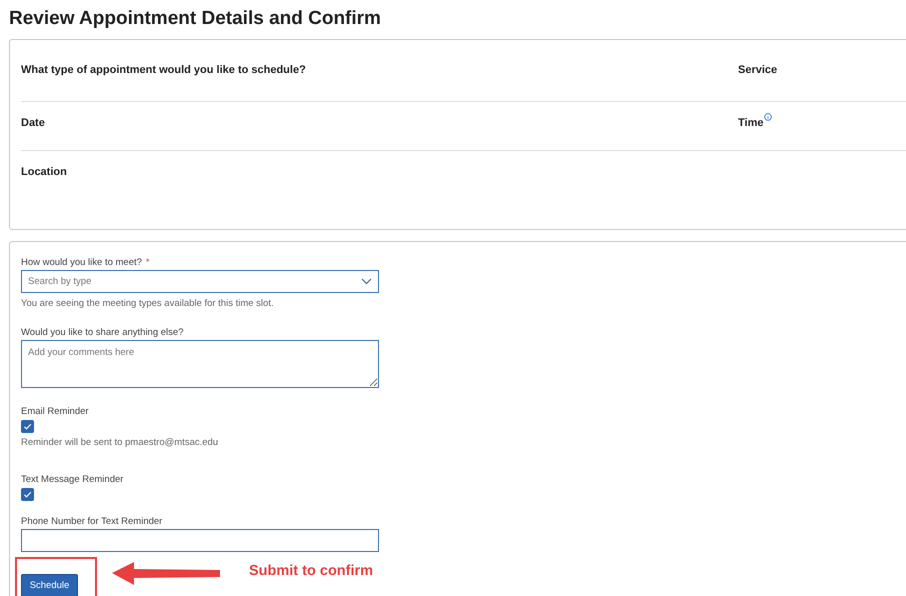 This screenshot has width=906, height=596. I want to click on field-label: How would you like to meet?, so click(81, 262).